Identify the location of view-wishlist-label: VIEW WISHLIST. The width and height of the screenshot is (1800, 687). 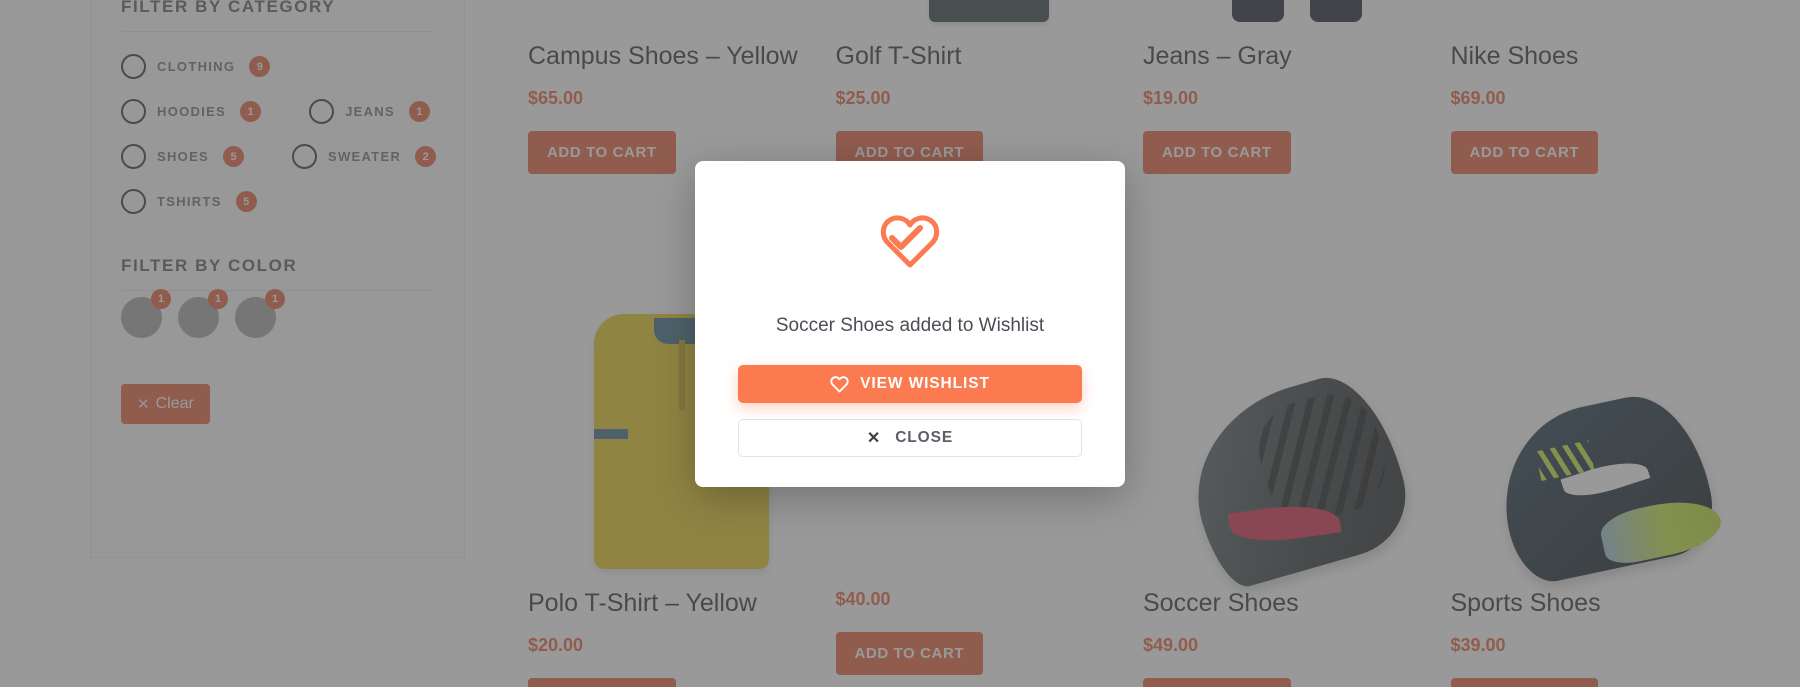
(925, 384).